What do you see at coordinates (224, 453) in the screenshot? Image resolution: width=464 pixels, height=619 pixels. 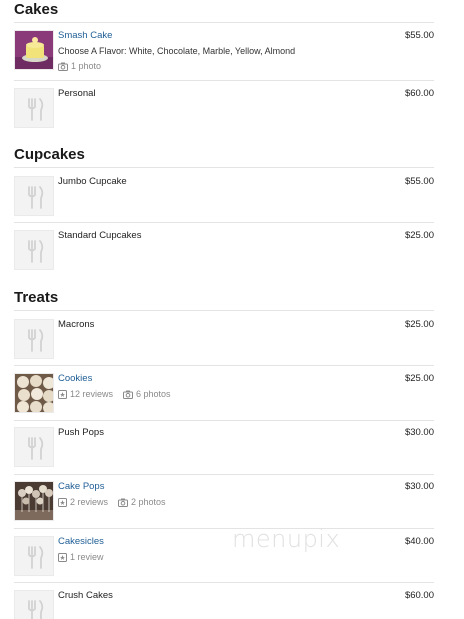 I see `menu-item-push-pops: Push Pops $30.00` at bounding box center [224, 453].